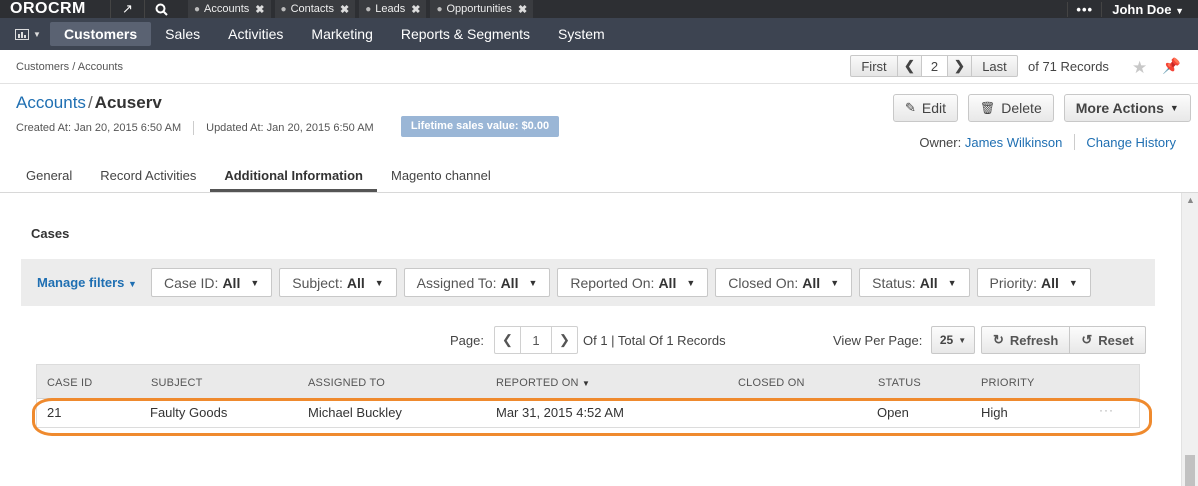  I want to click on pin-label: Leads, so click(390, 9).